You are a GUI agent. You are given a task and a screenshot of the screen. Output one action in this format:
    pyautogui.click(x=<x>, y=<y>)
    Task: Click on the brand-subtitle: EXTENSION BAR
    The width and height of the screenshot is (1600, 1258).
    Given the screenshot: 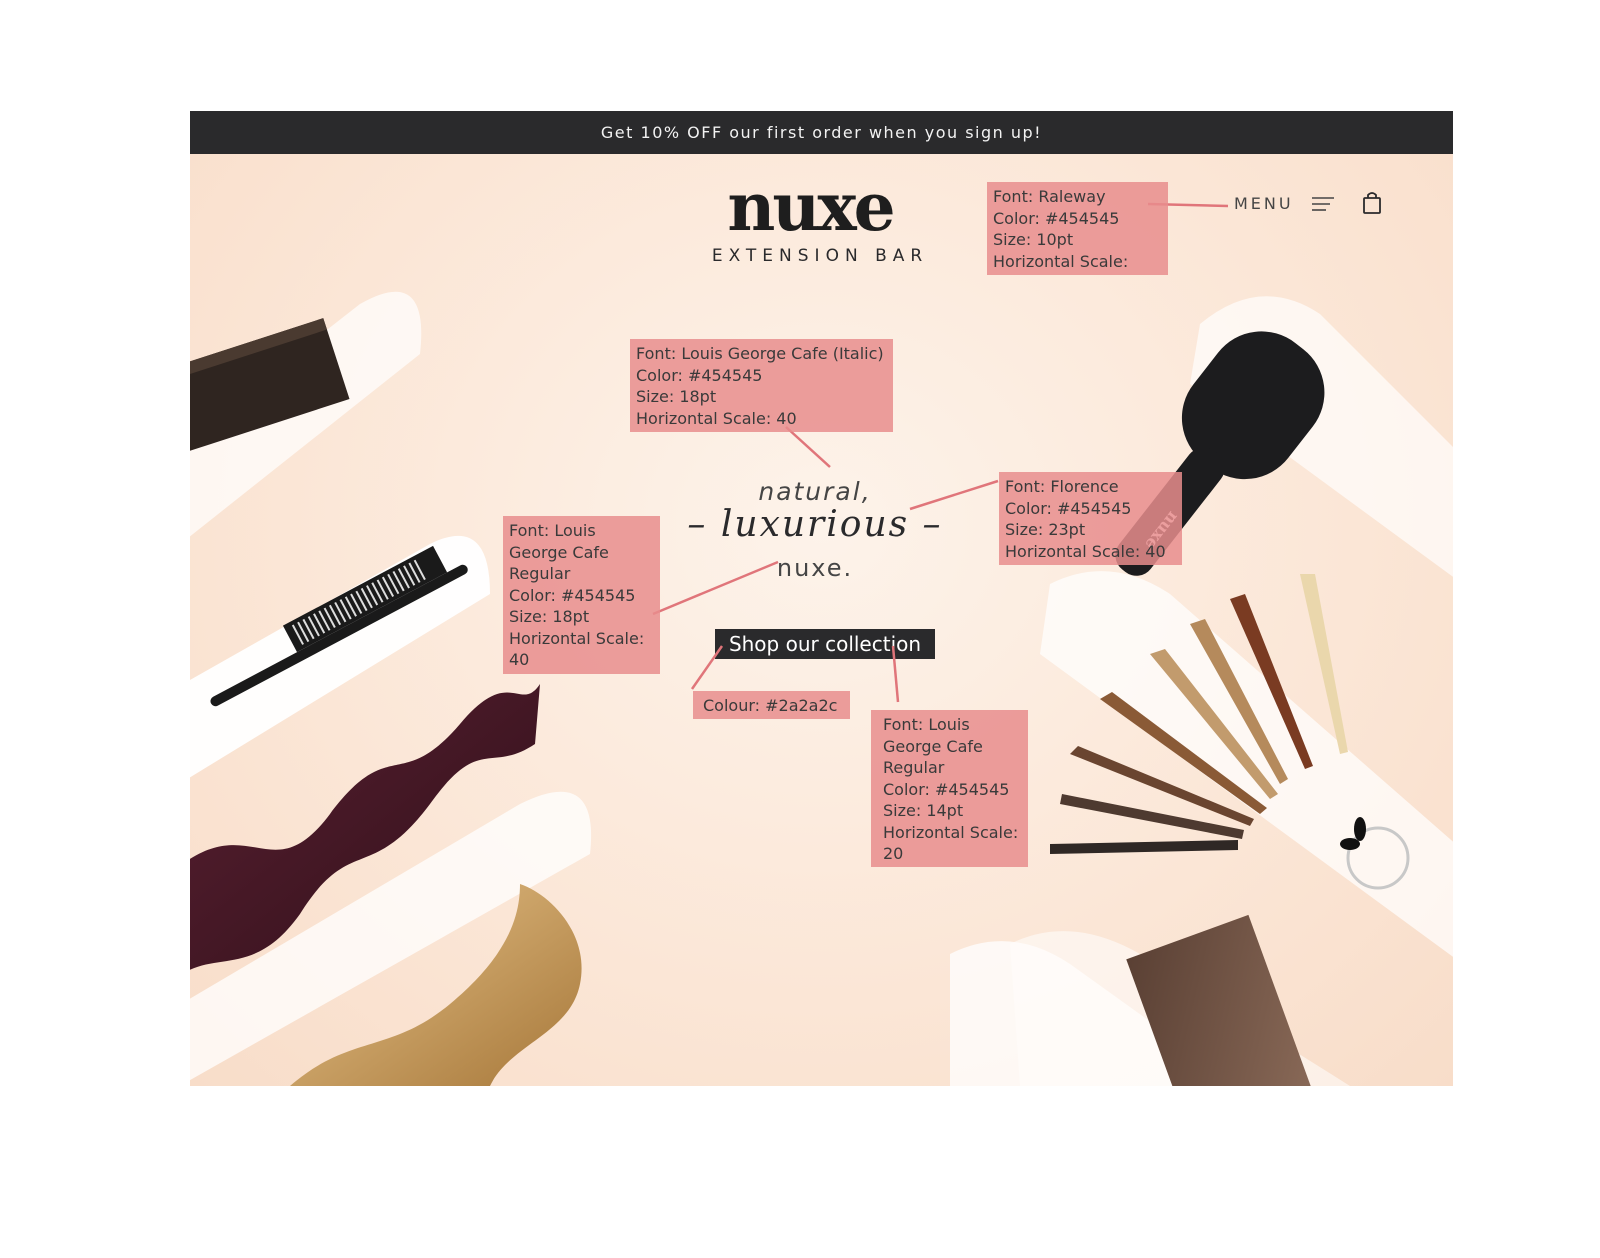 What is the action you would take?
    pyautogui.click(x=820, y=256)
    